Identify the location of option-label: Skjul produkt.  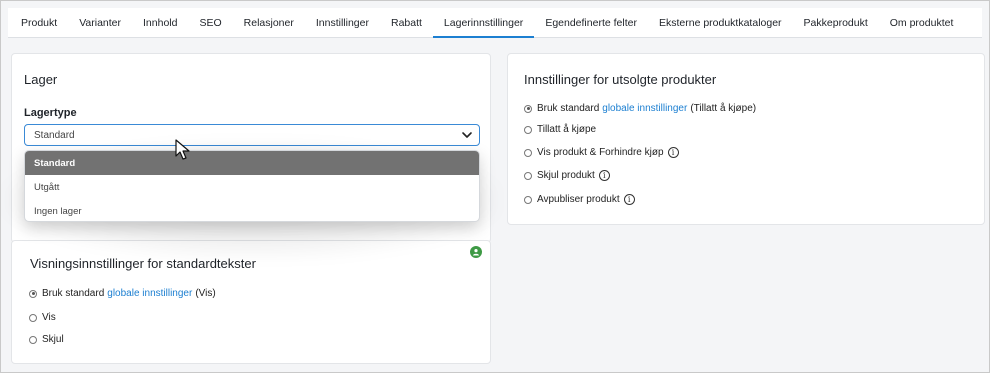
(566, 175).